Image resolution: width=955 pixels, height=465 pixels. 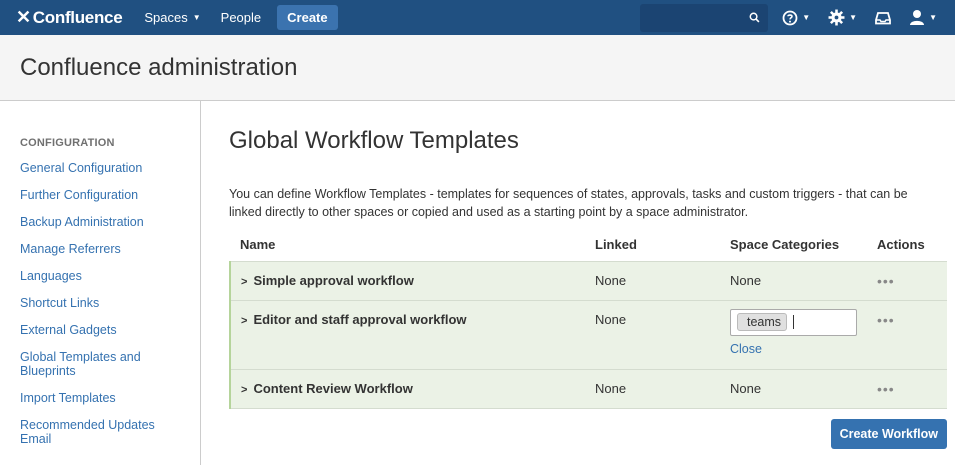 I want to click on sidebar-item-languages: Languages, so click(x=110, y=276).